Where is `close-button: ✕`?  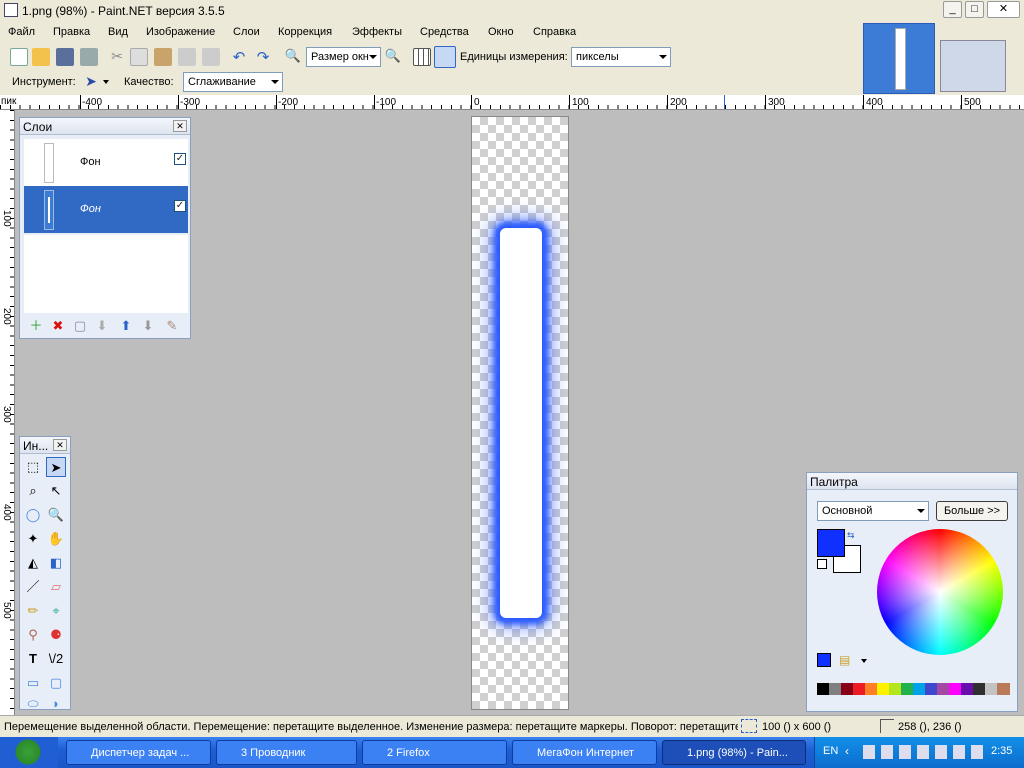
close-button: ✕ is located at coordinates (1003, 9).